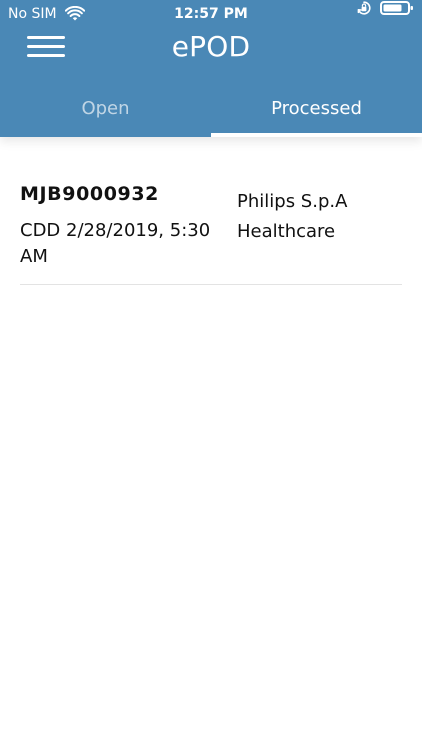  Describe the element at coordinates (319, 217) in the screenshot. I see `list-item-right: Philips S.p.A Healthcare` at that location.